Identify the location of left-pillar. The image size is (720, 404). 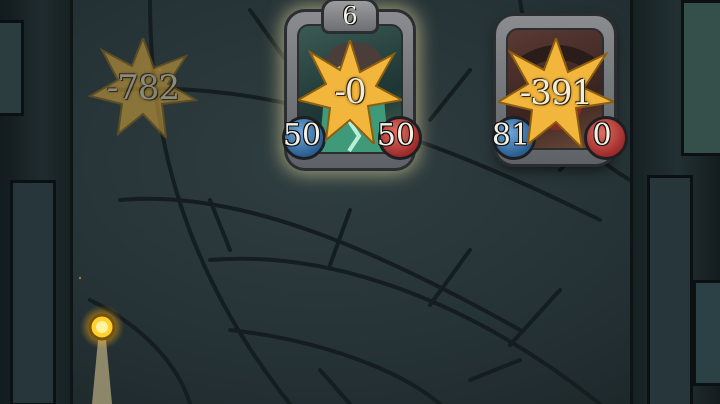
(36, 202).